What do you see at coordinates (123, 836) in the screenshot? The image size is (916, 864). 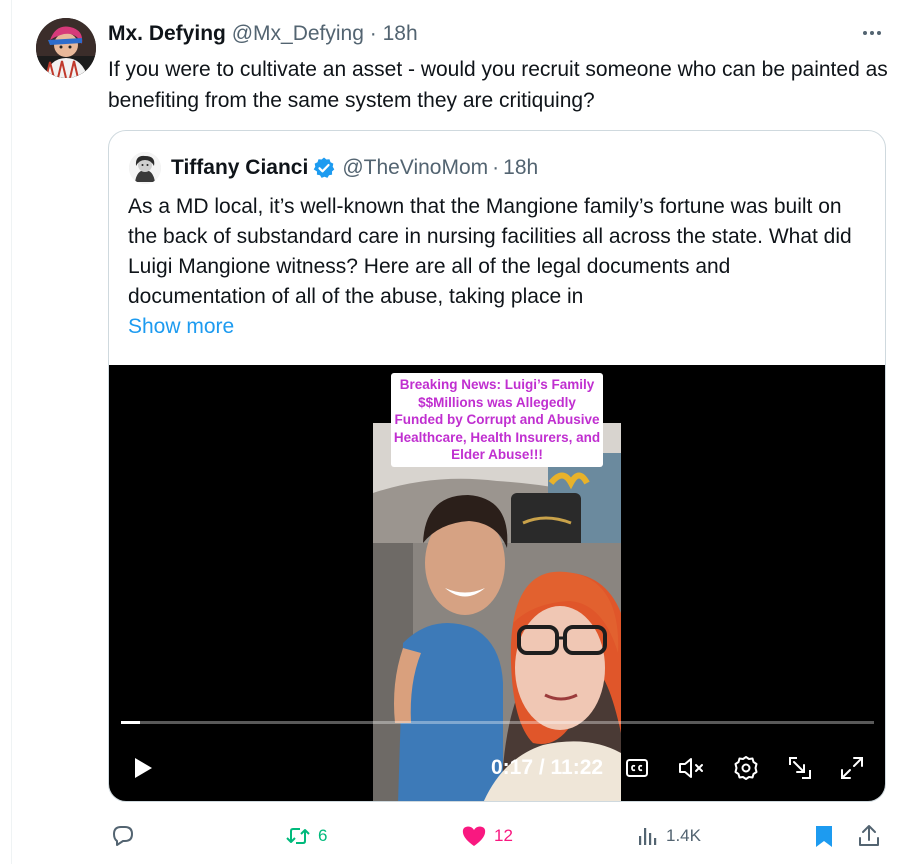 I see `reply-icon` at bounding box center [123, 836].